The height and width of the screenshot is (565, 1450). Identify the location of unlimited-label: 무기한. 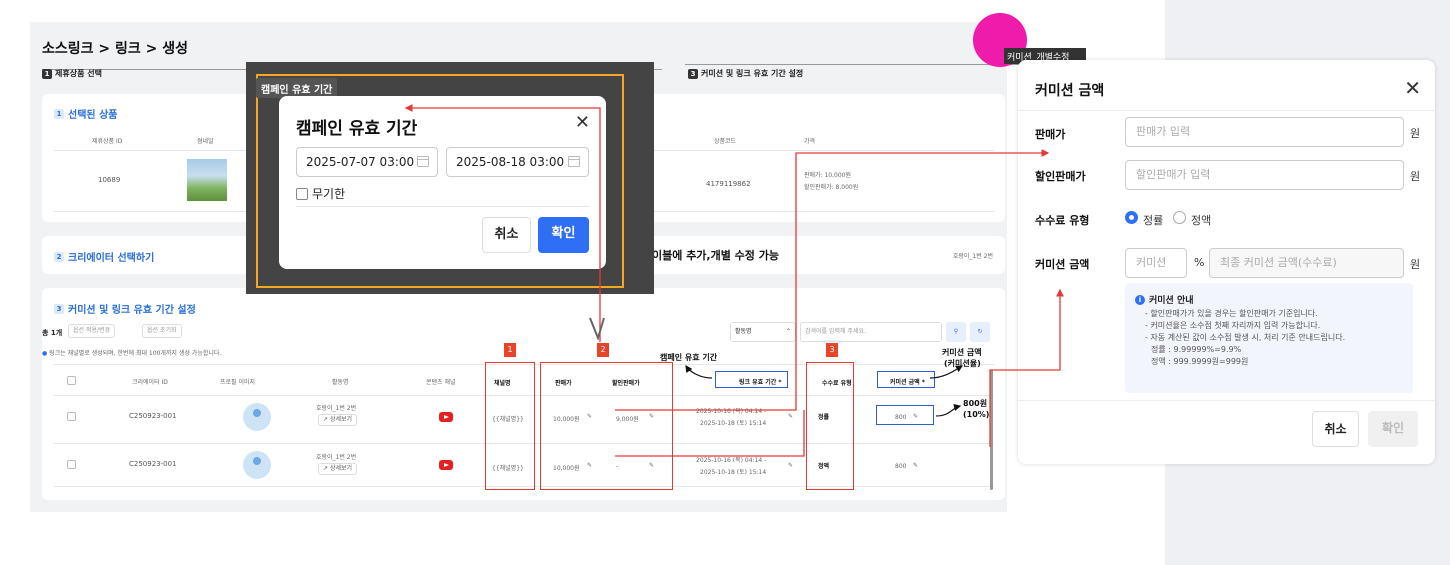
(329, 194).